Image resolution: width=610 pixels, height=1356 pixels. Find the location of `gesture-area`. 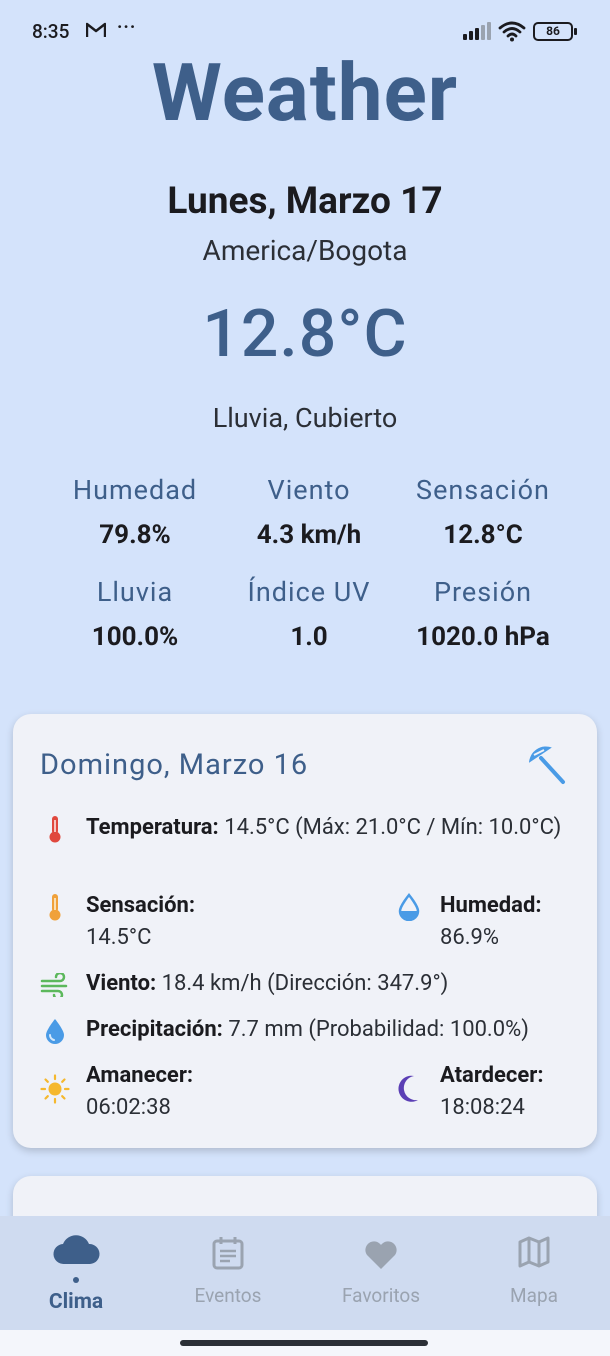

gesture-area is located at coordinates (305, 1343).